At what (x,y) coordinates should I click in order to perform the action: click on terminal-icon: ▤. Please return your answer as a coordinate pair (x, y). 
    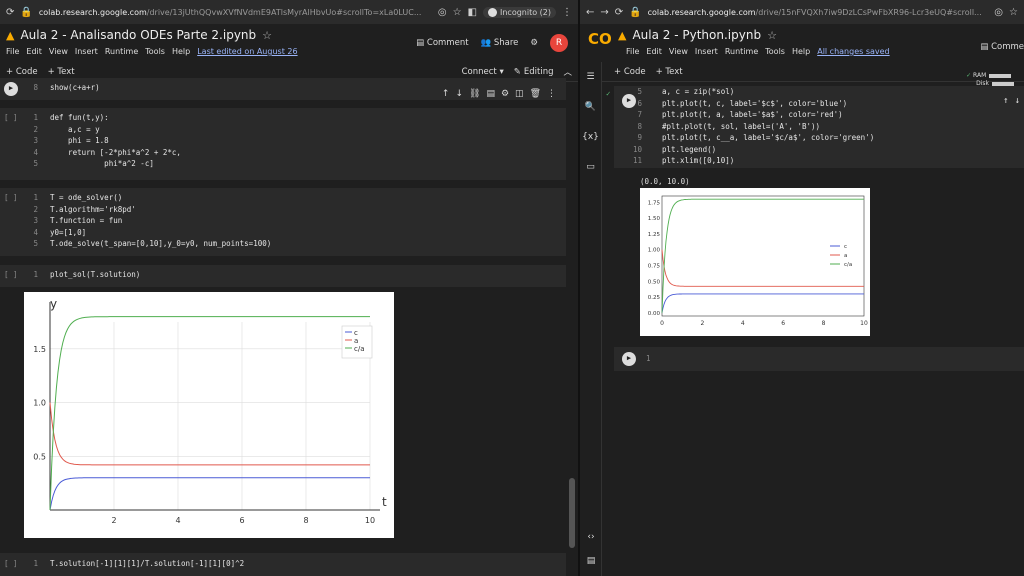
    Looking at the image, I should click on (591, 561).